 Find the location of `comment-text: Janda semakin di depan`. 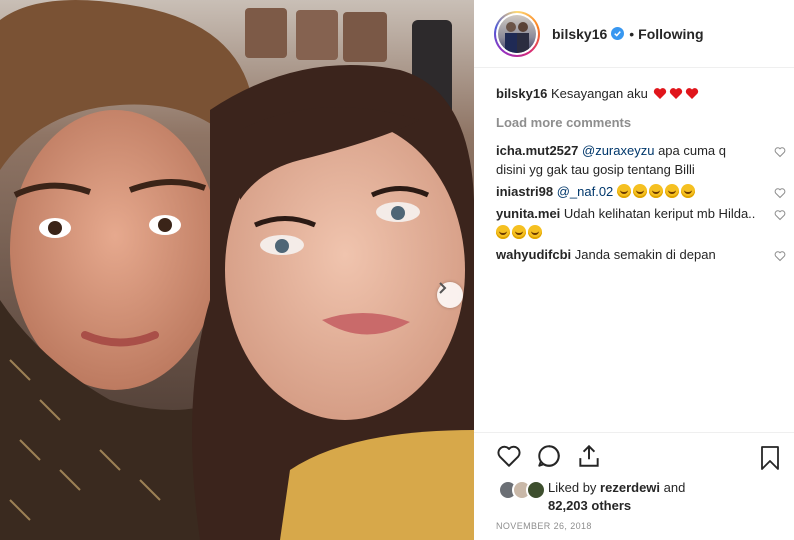

comment-text: Janda semakin di depan is located at coordinates (643, 254).